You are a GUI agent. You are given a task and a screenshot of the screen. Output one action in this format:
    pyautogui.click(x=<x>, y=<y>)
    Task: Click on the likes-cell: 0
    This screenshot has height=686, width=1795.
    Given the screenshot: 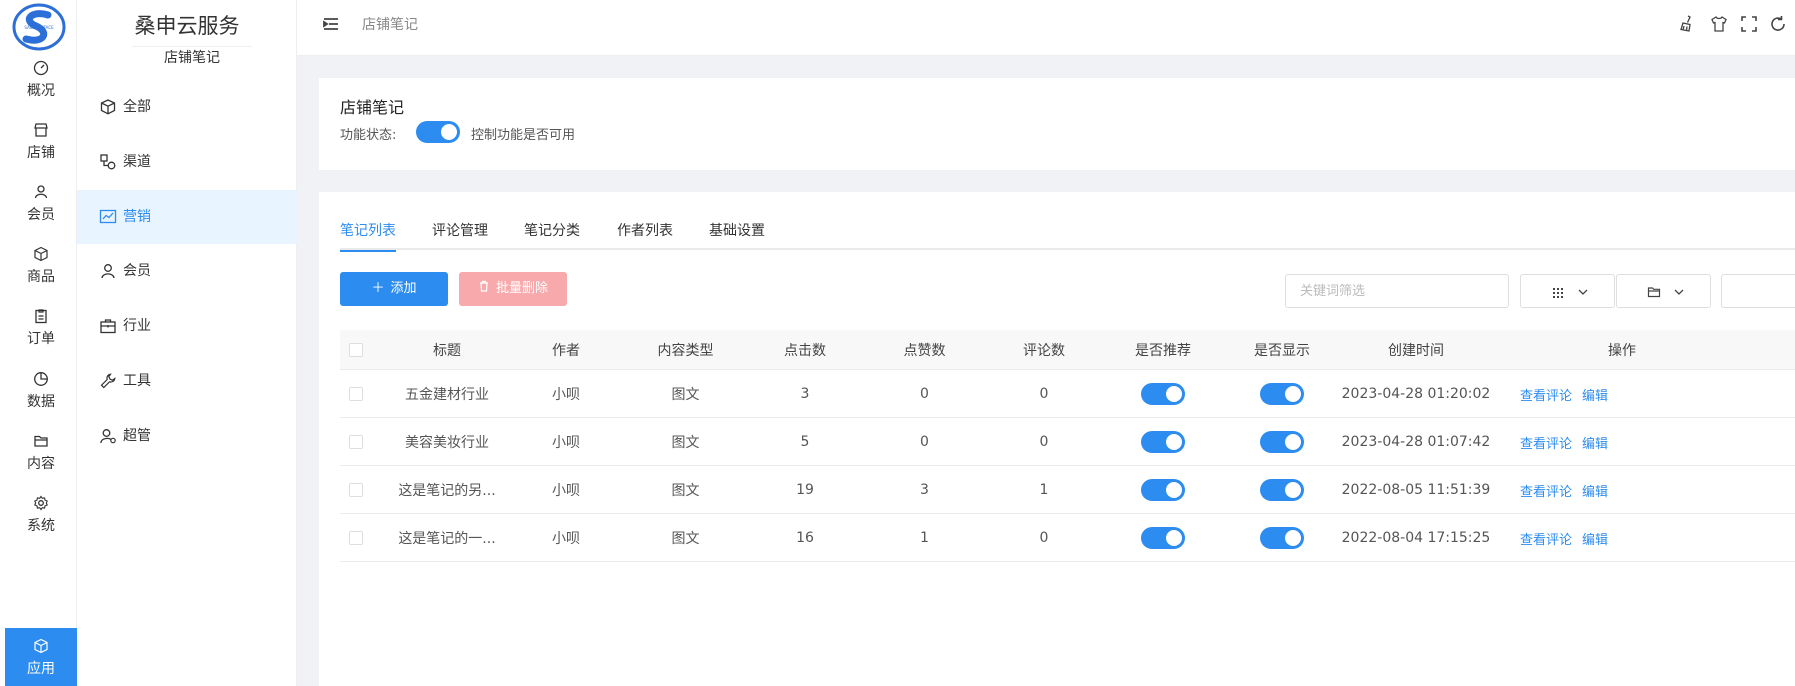 What is the action you would take?
    pyautogui.click(x=924, y=394)
    